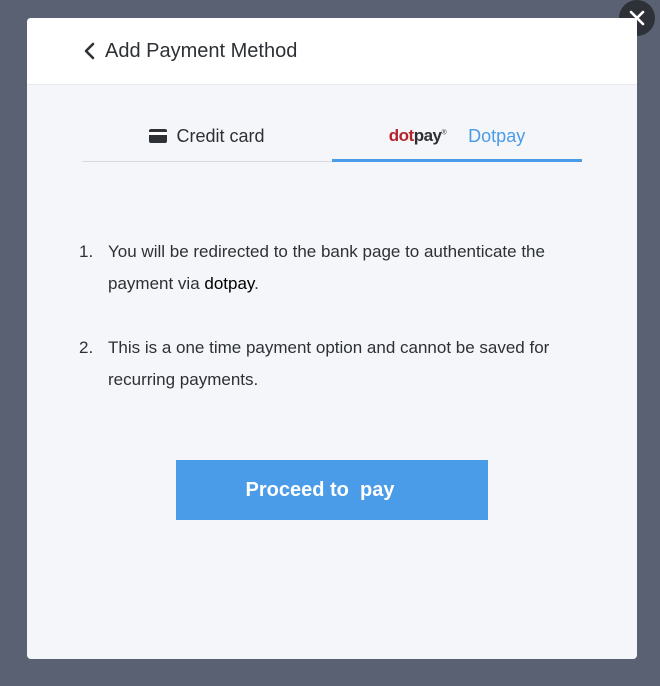  Describe the element at coordinates (427, 135) in the screenshot. I see `dotpay-logo-pay: pay` at that location.